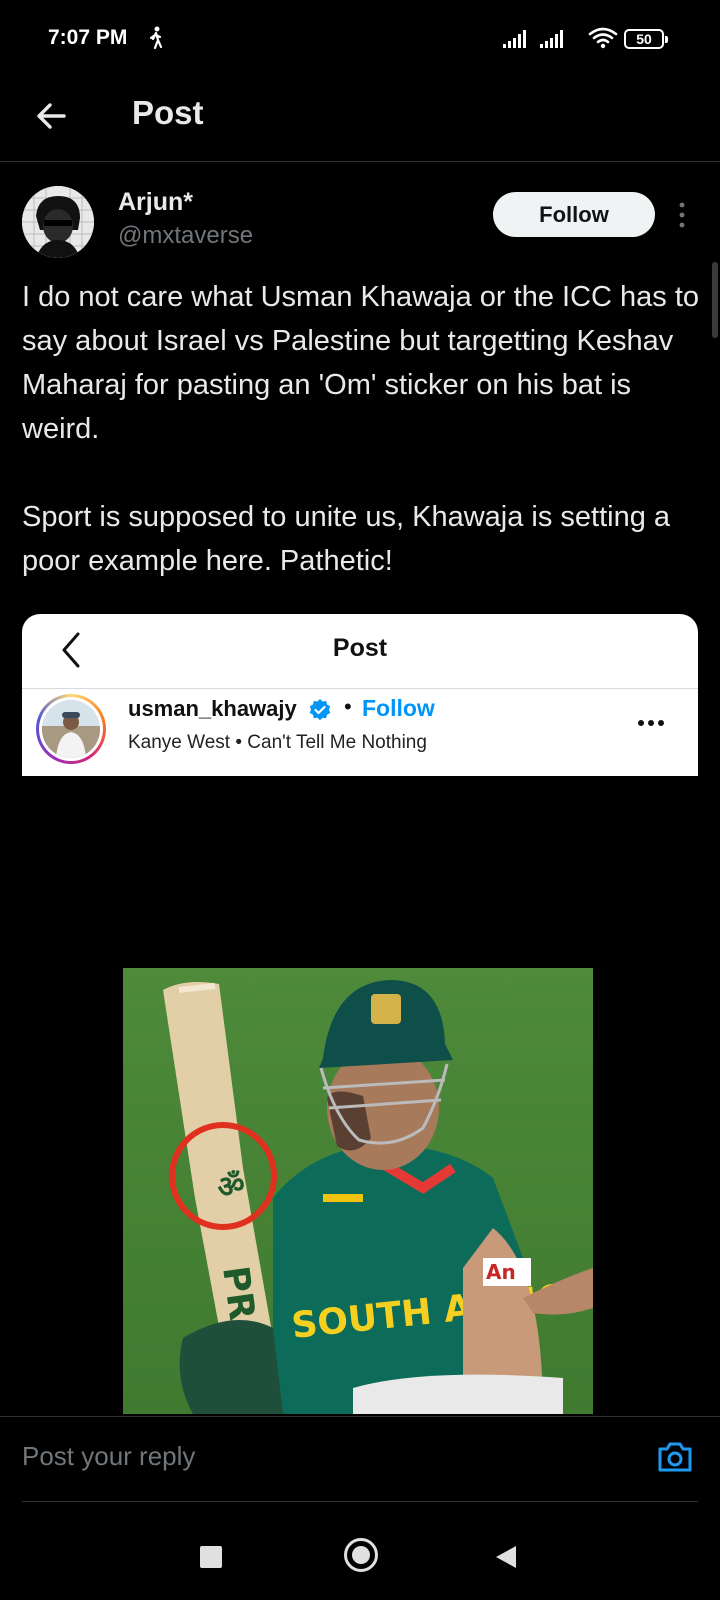 Image resolution: width=720 pixels, height=1600 pixels. What do you see at coordinates (231, 1186) in the screenshot?
I see `svg-text: ॐ` at bounding box center [231, 1186].